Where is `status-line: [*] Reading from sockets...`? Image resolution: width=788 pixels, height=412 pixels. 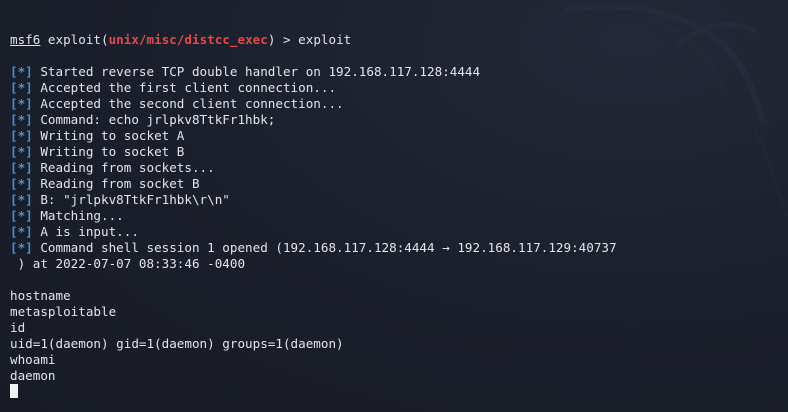 status-line: [*] Reading from sockets... is located at coordinates (395, 168).